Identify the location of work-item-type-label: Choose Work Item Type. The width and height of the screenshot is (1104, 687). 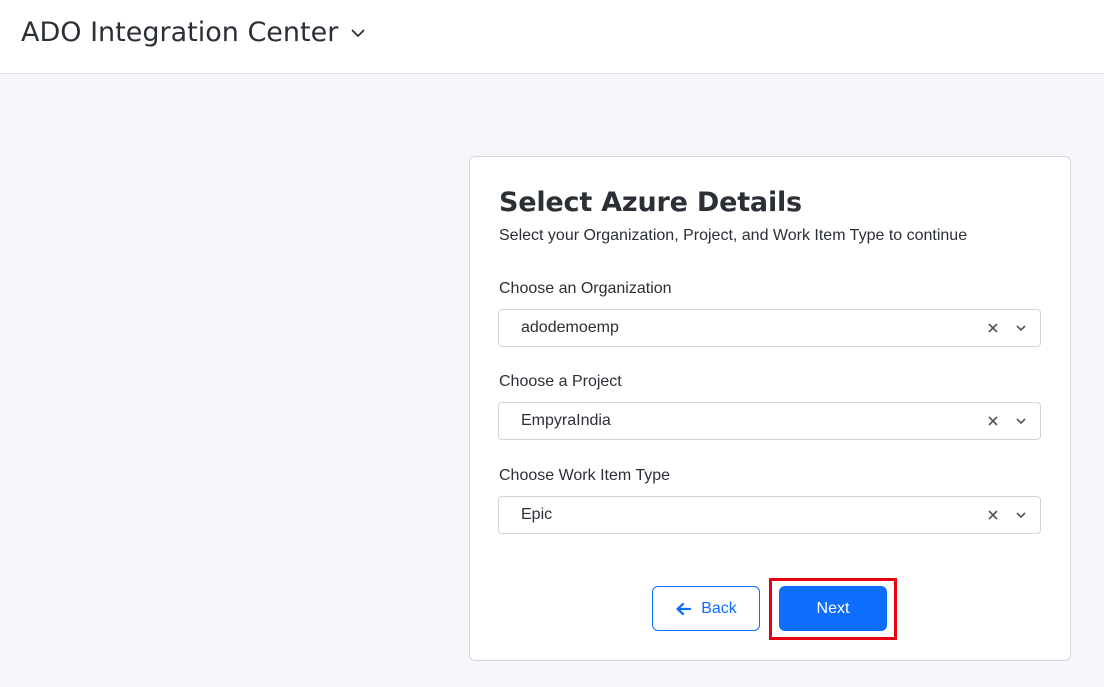
(585, 475).